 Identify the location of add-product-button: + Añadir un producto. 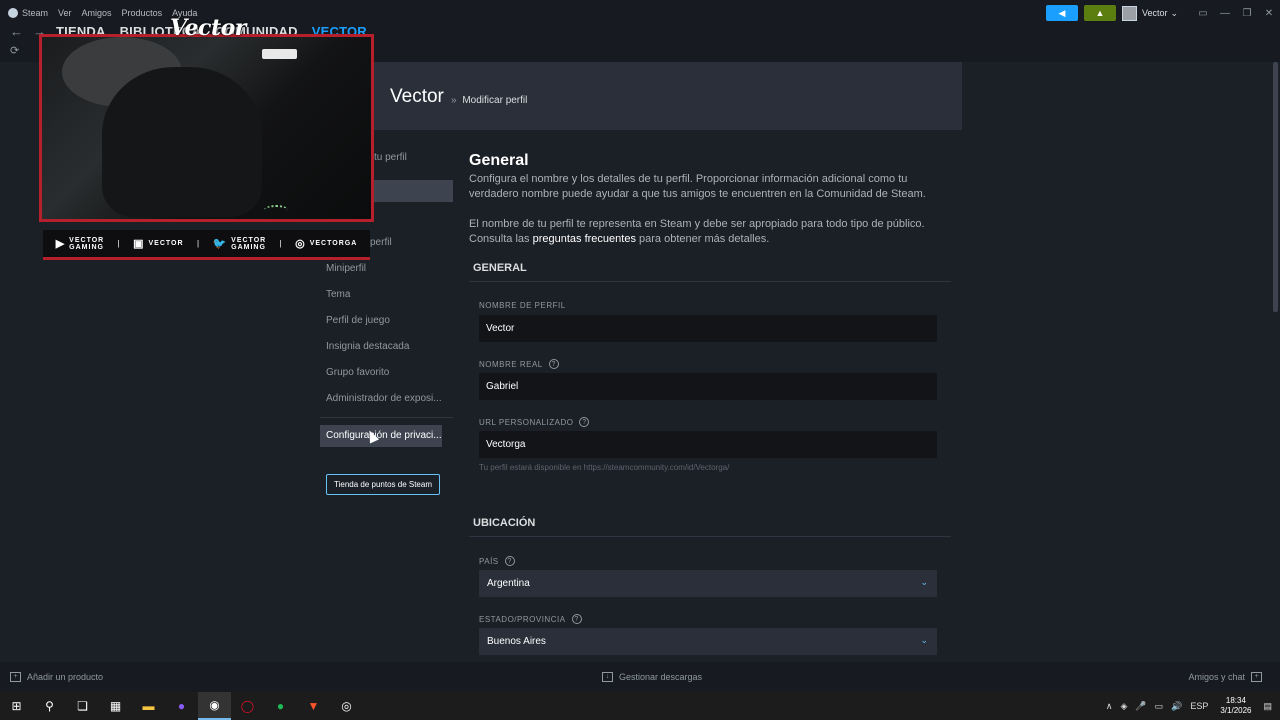
(56, 677).